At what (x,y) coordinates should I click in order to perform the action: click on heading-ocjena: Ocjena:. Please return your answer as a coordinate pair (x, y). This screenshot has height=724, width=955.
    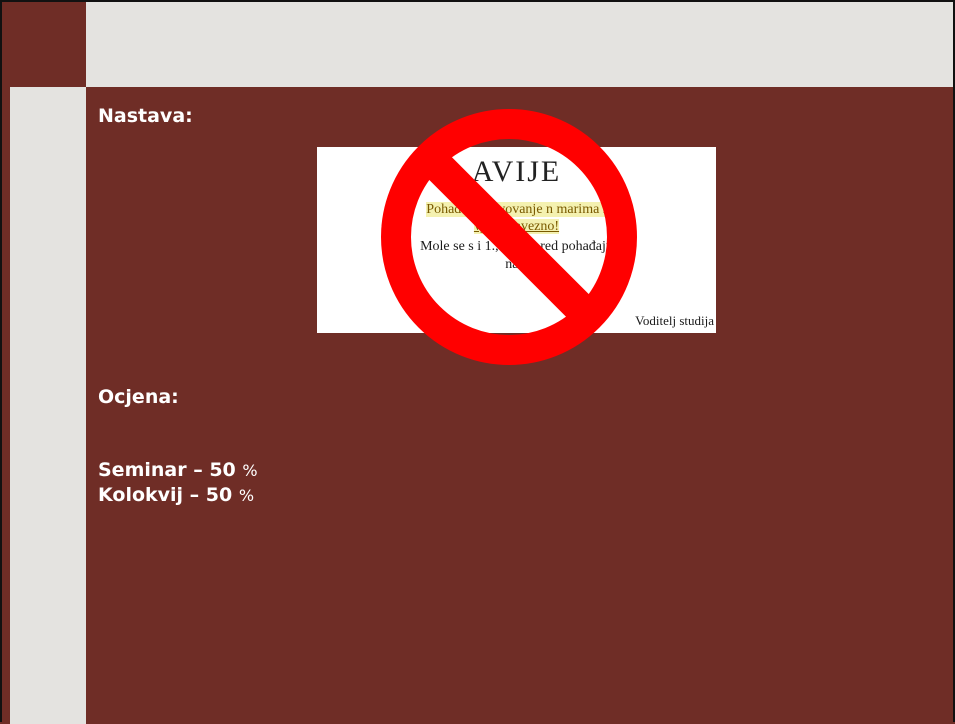
    Looking at the image, I should click on (138, 397).